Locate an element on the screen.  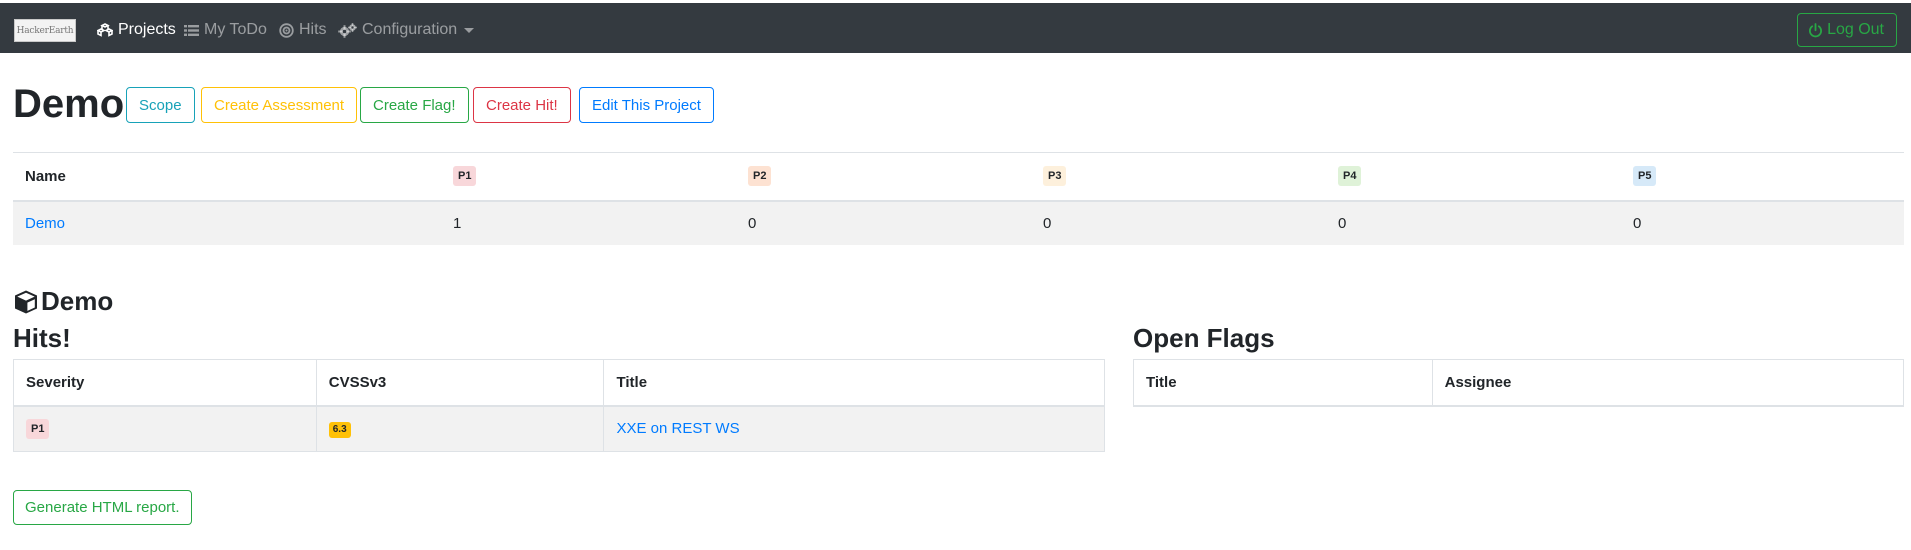
open-flags-table: Title Assignee is located at coordinates (1519, 383).